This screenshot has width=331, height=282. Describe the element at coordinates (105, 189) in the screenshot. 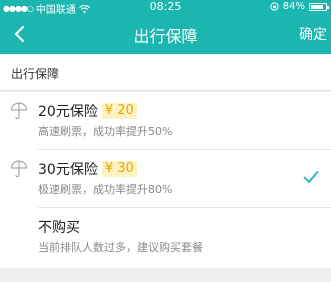

I see `option-description: 极速刷票，成功率提升80%` at that location.